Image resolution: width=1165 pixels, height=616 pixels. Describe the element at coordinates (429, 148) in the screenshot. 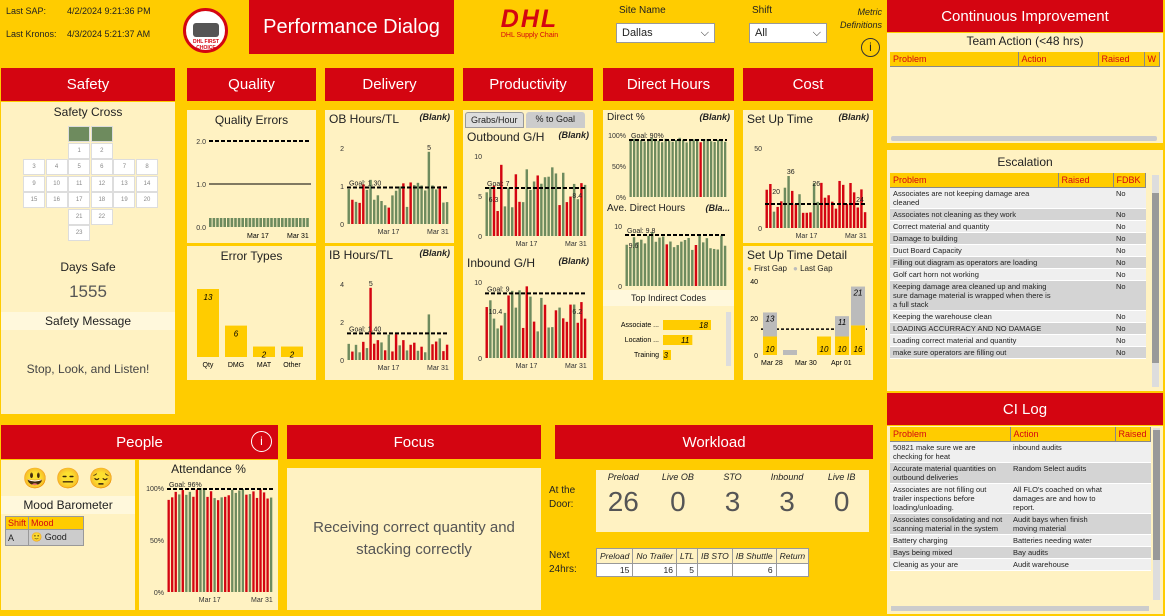

I see `data-label: 5` at that location.